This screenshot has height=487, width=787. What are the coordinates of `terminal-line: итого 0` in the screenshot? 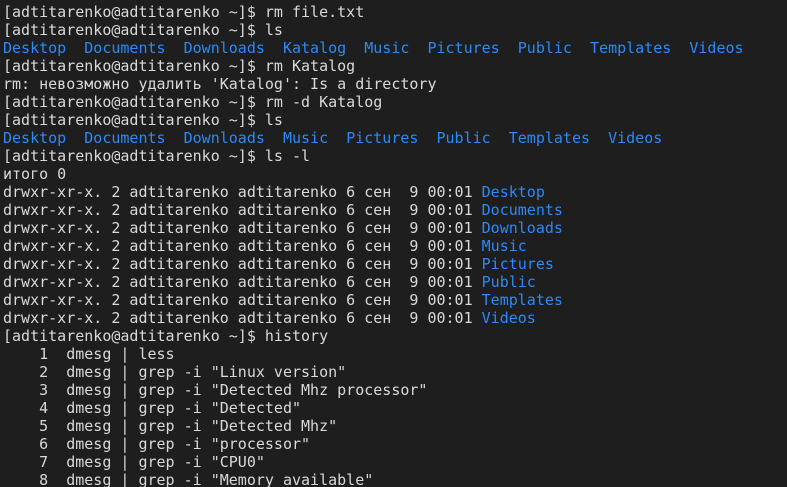 It's located at (35, 174).